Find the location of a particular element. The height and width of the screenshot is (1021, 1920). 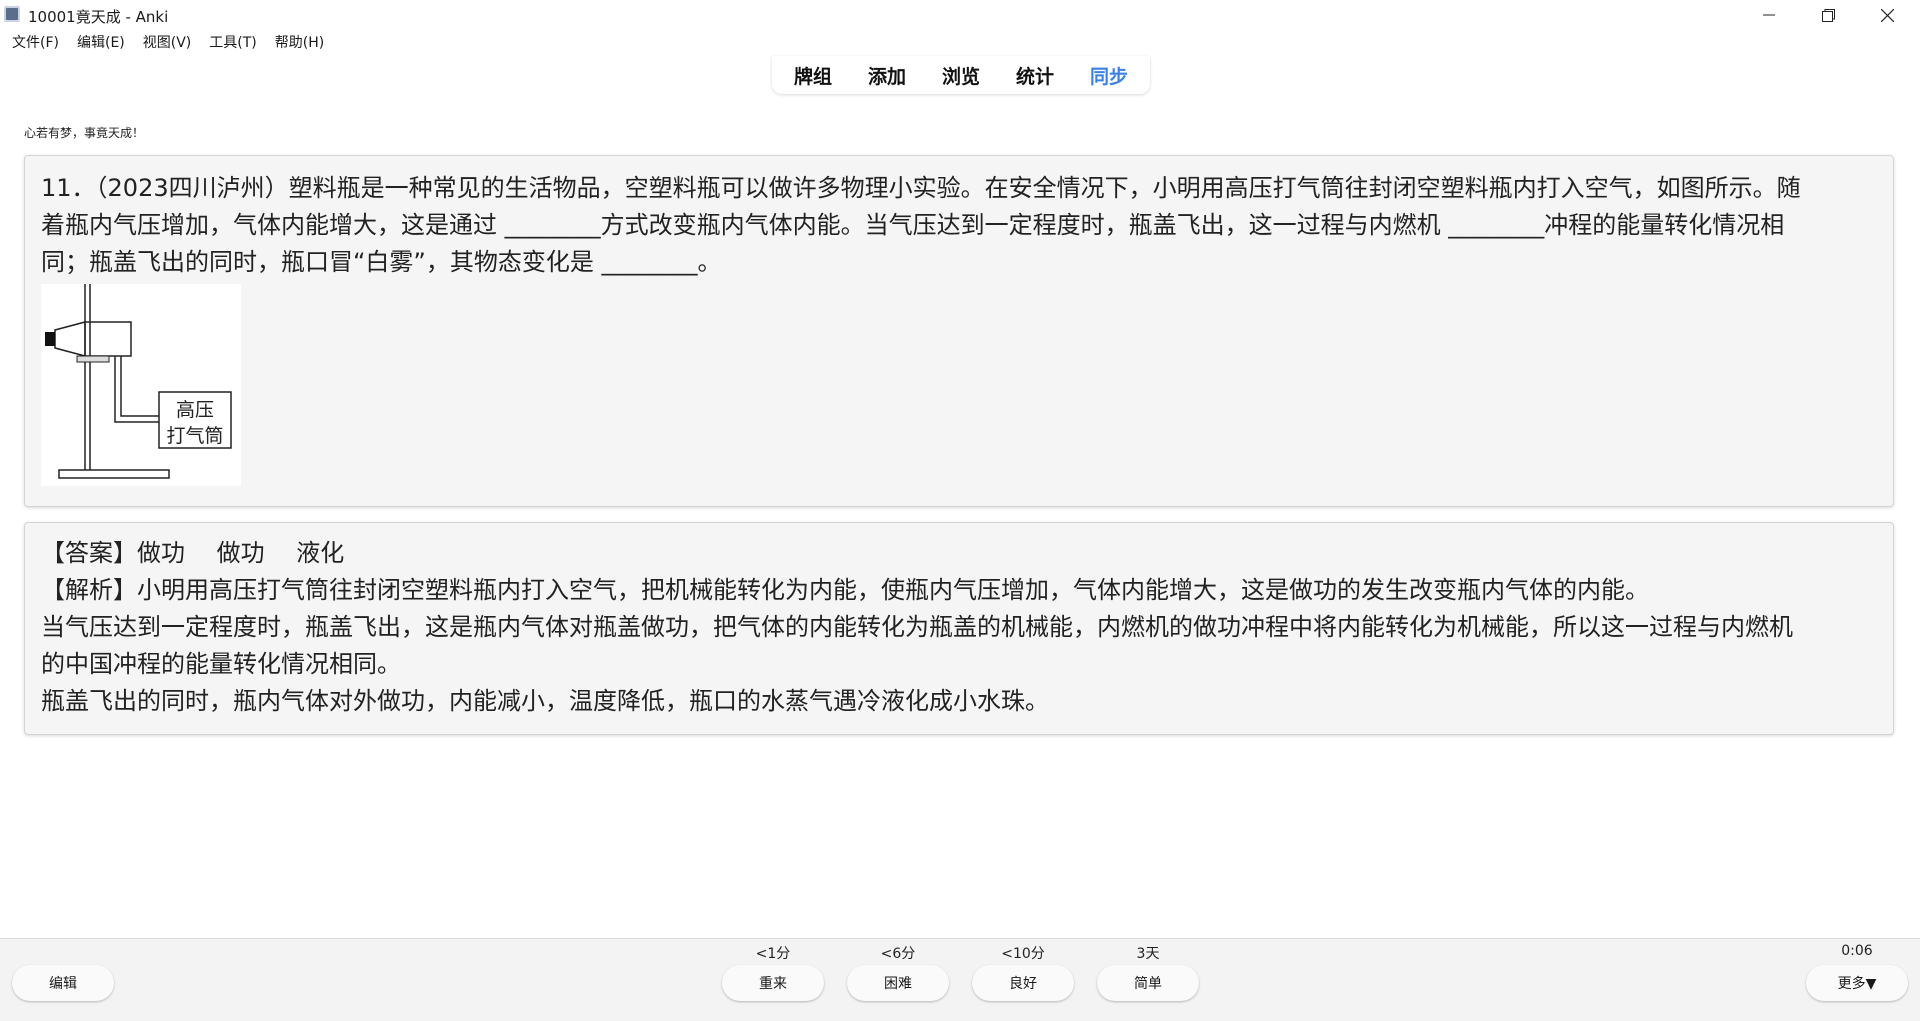

title-bar: 10001竟天成 - Anki is located at coordinates (960, 15).